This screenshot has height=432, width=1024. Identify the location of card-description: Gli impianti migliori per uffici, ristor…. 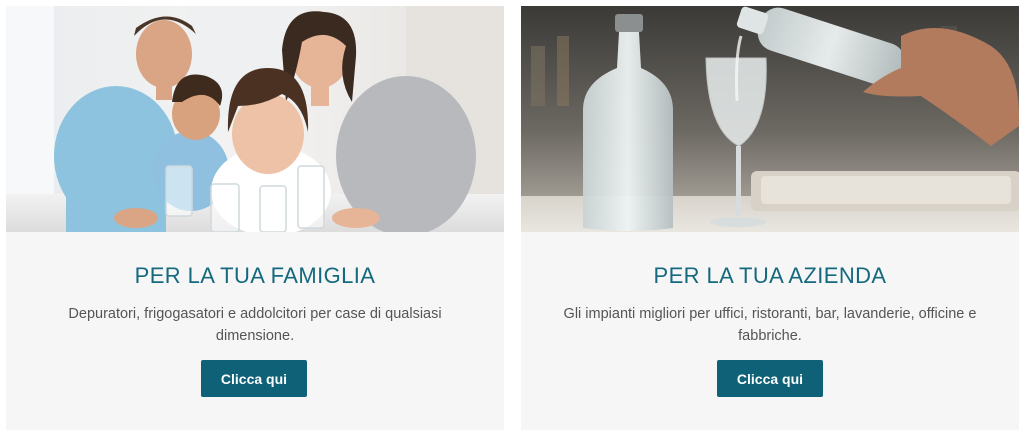
(770, 325).